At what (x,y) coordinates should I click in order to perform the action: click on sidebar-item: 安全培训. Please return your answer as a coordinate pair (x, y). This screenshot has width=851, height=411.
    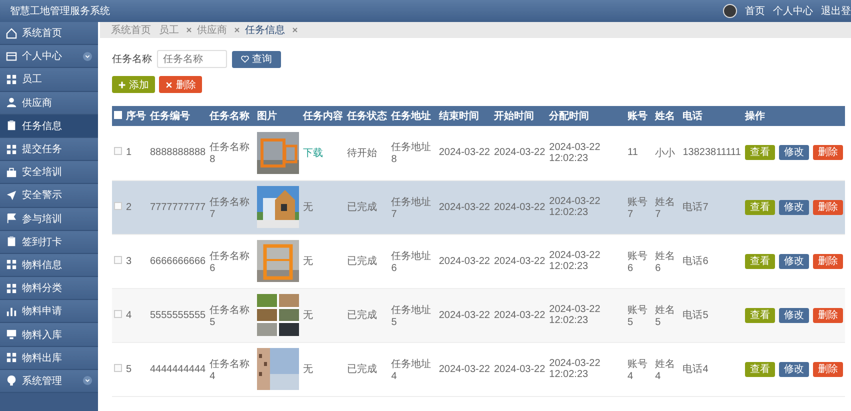
    Looking at the image, I should click on (49, 172).